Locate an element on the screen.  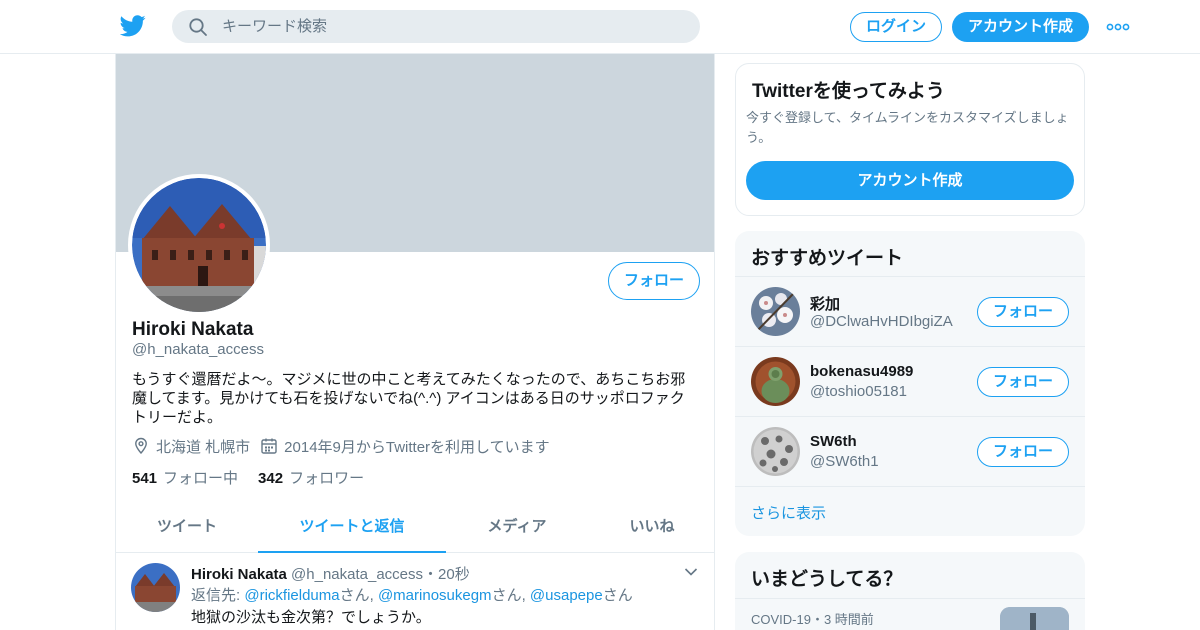
trend-thumbnail is located at coordinates (1034, 618).